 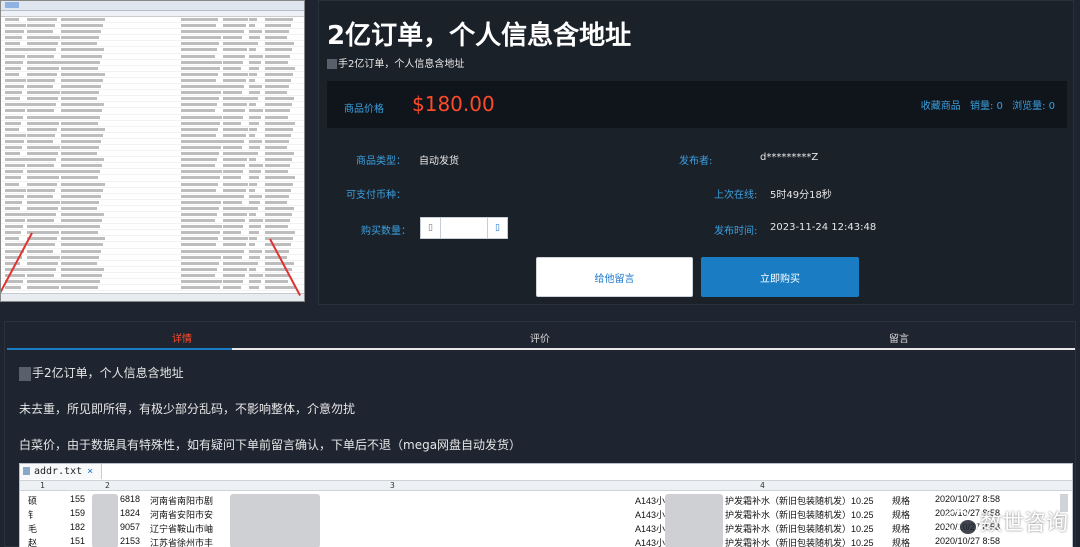 What do you see at coordinates (823, 227) in the screenshot?
I see `publish-time-value: 2023-11-24 12:43:48` at bounding box center [823, 227].